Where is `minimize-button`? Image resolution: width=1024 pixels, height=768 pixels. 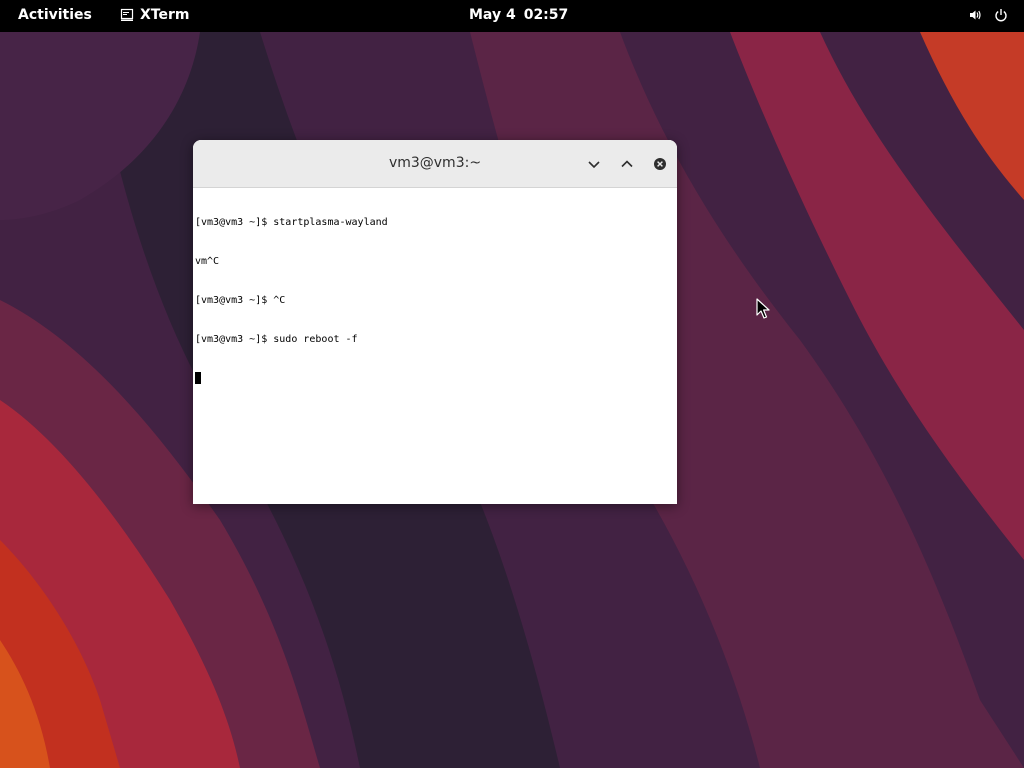 minimize-button is located at coordinates (594, 164).